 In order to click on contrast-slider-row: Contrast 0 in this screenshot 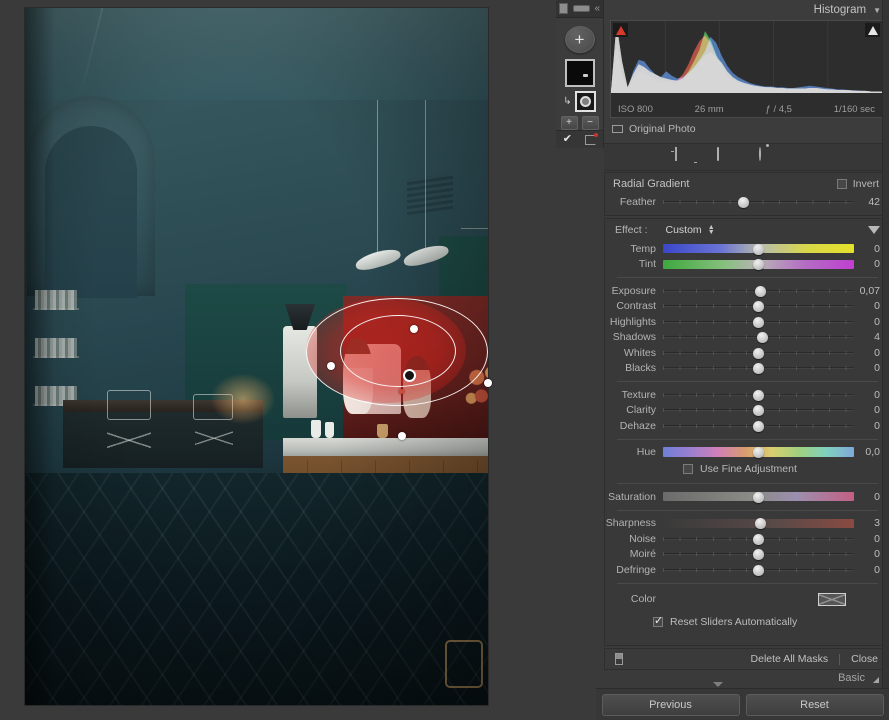, I will do `click(746, 307)`.